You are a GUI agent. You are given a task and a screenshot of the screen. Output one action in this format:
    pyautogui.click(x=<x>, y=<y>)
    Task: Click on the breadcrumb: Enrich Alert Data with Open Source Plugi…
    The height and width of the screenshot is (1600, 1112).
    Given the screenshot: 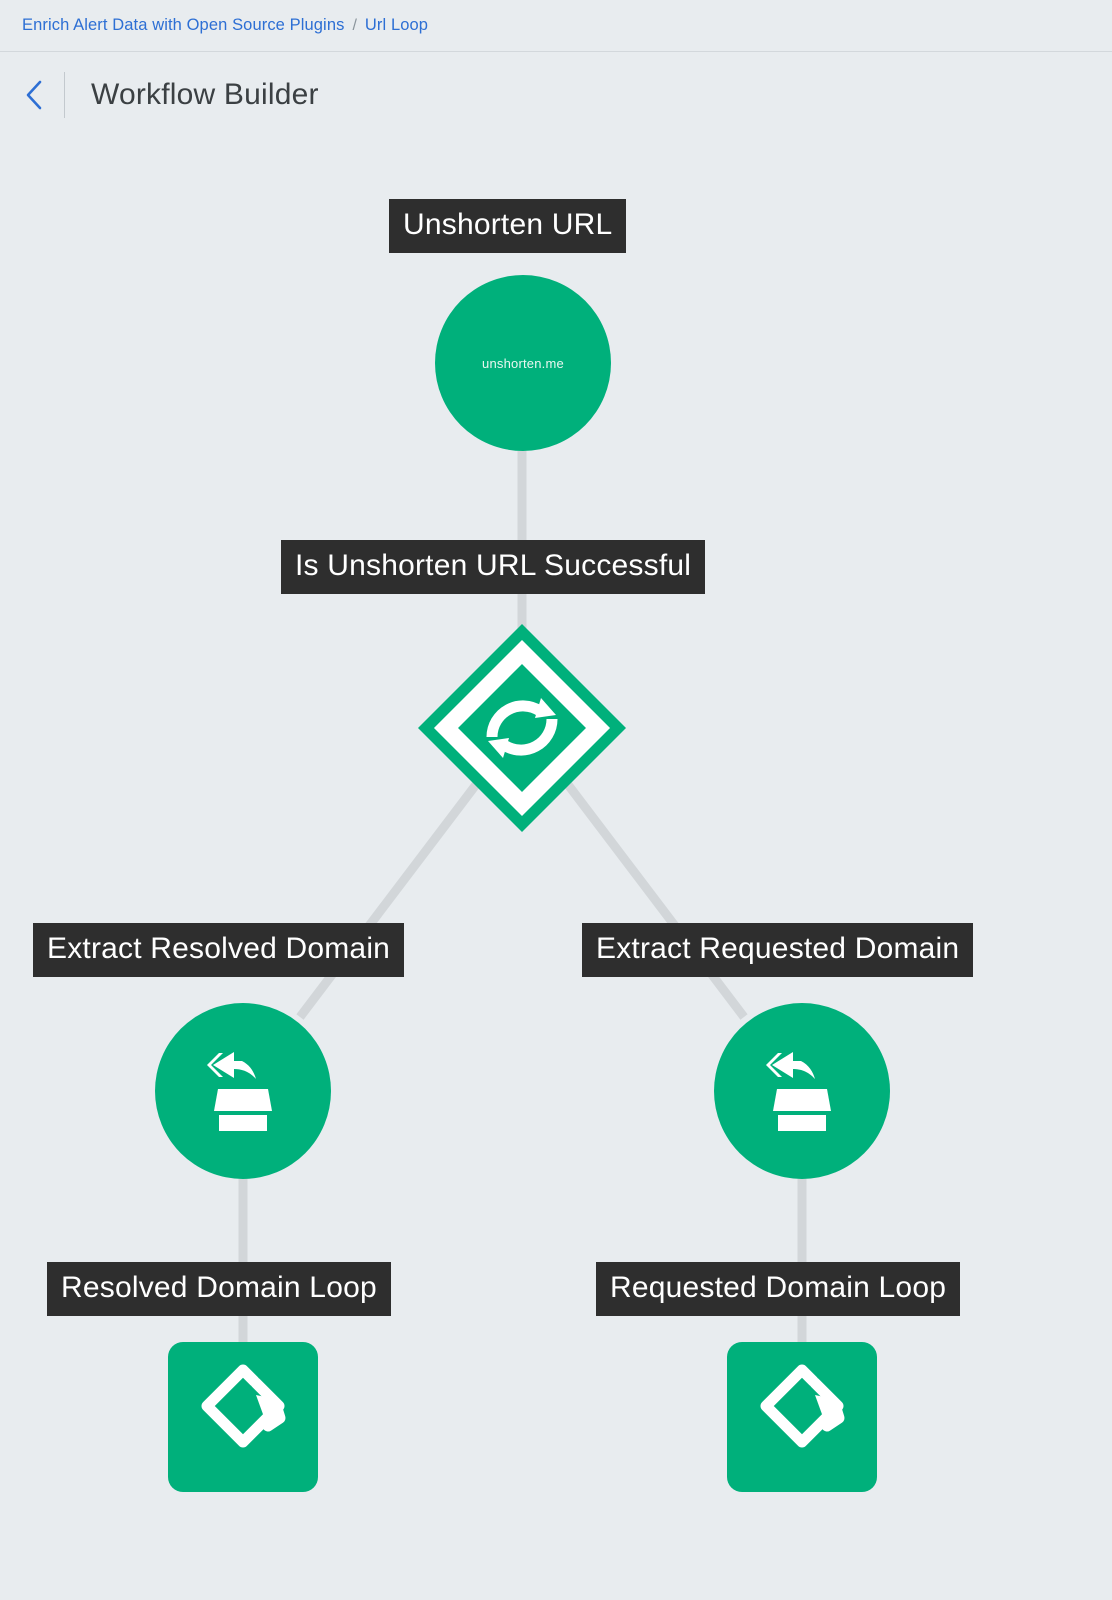 What is the action you would take?
    pyautogui.click(x=556, y=26)
    